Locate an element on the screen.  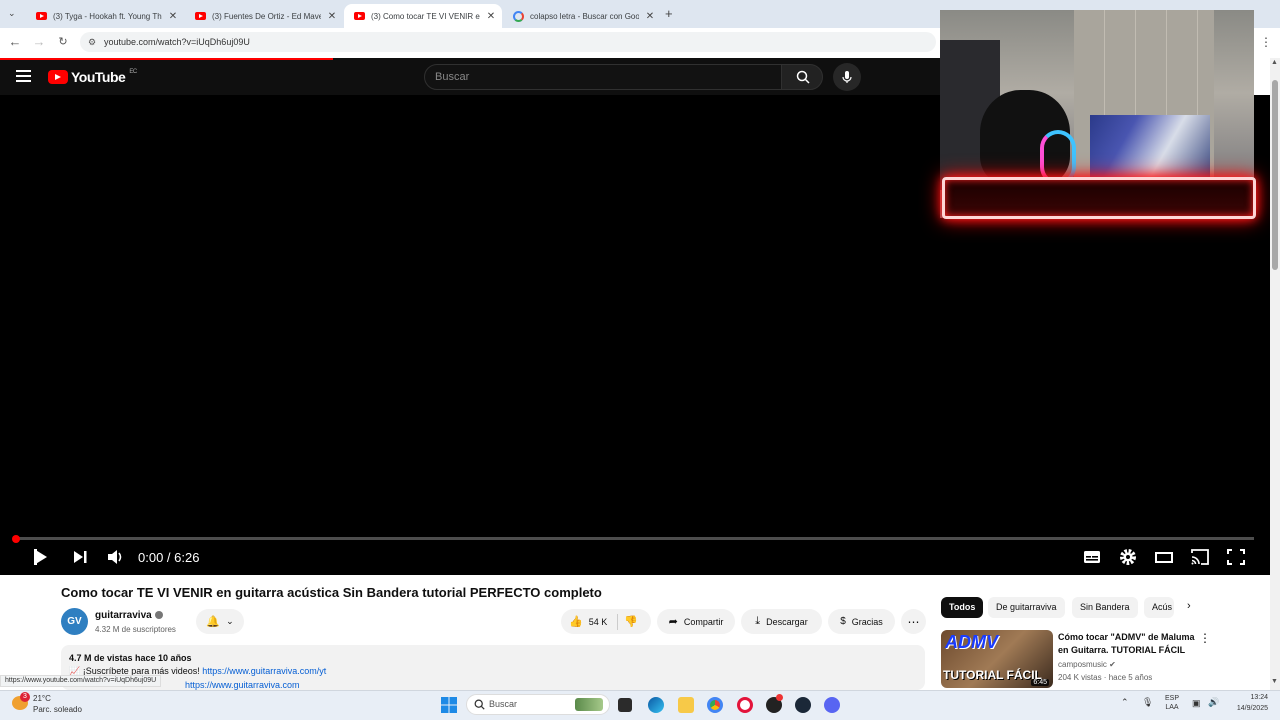
microphone-icon is located at coordinates (847, 77).